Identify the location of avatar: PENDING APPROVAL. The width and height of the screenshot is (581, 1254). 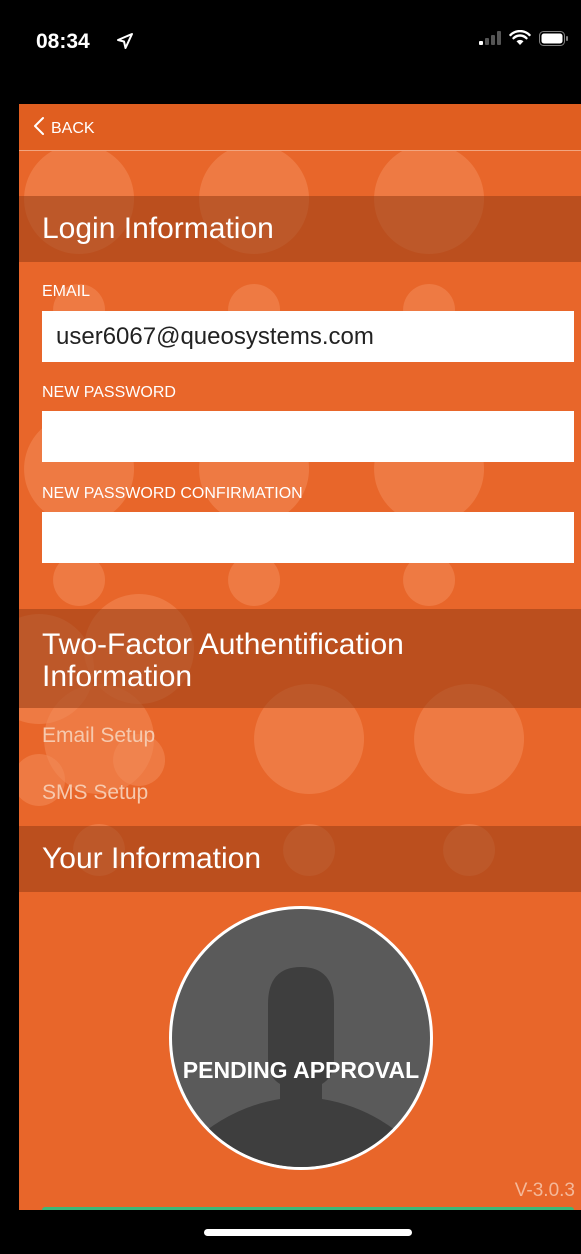
(301, 1038).